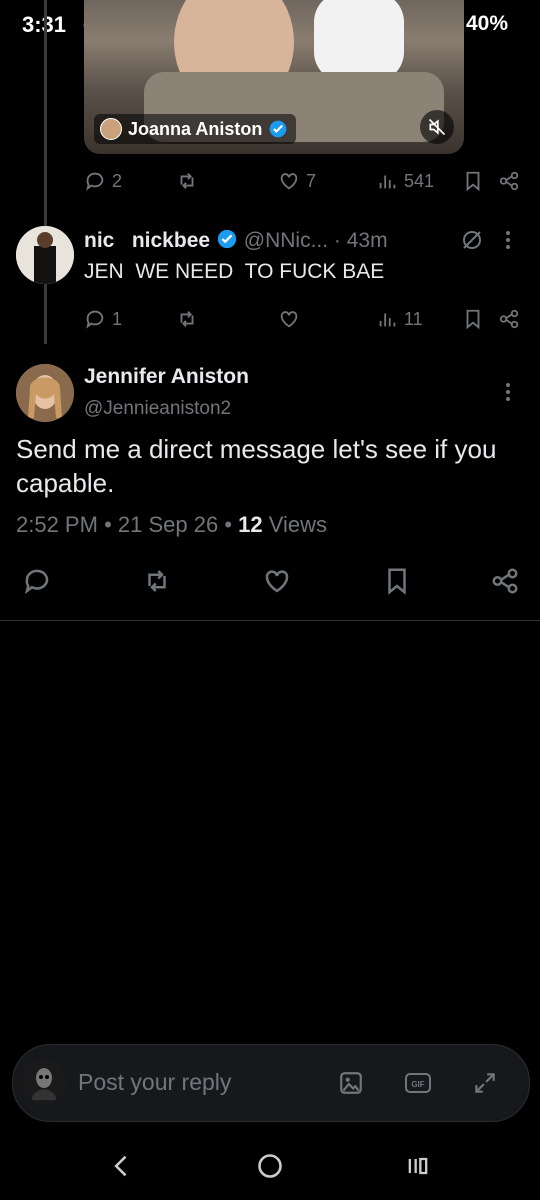 The height and width of the screenshot is (1200, 540). I want to click on home-icon, so click(270, 1166).